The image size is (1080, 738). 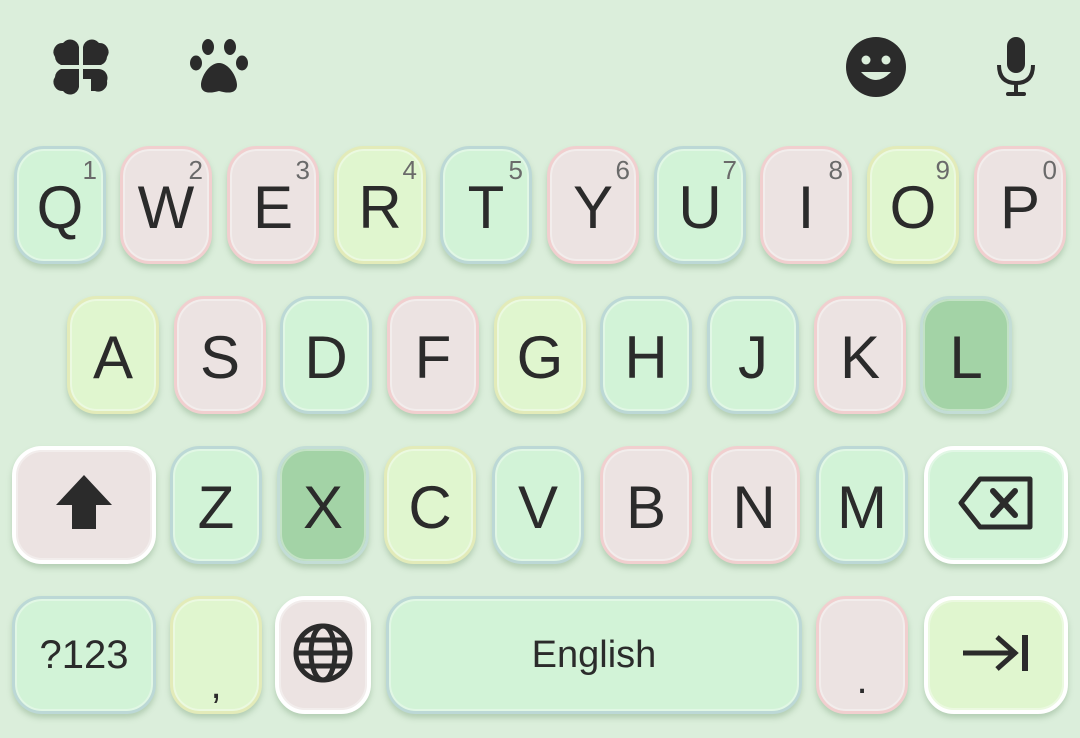 I want to click on key-w: W 2, so click(x=166, y=205).